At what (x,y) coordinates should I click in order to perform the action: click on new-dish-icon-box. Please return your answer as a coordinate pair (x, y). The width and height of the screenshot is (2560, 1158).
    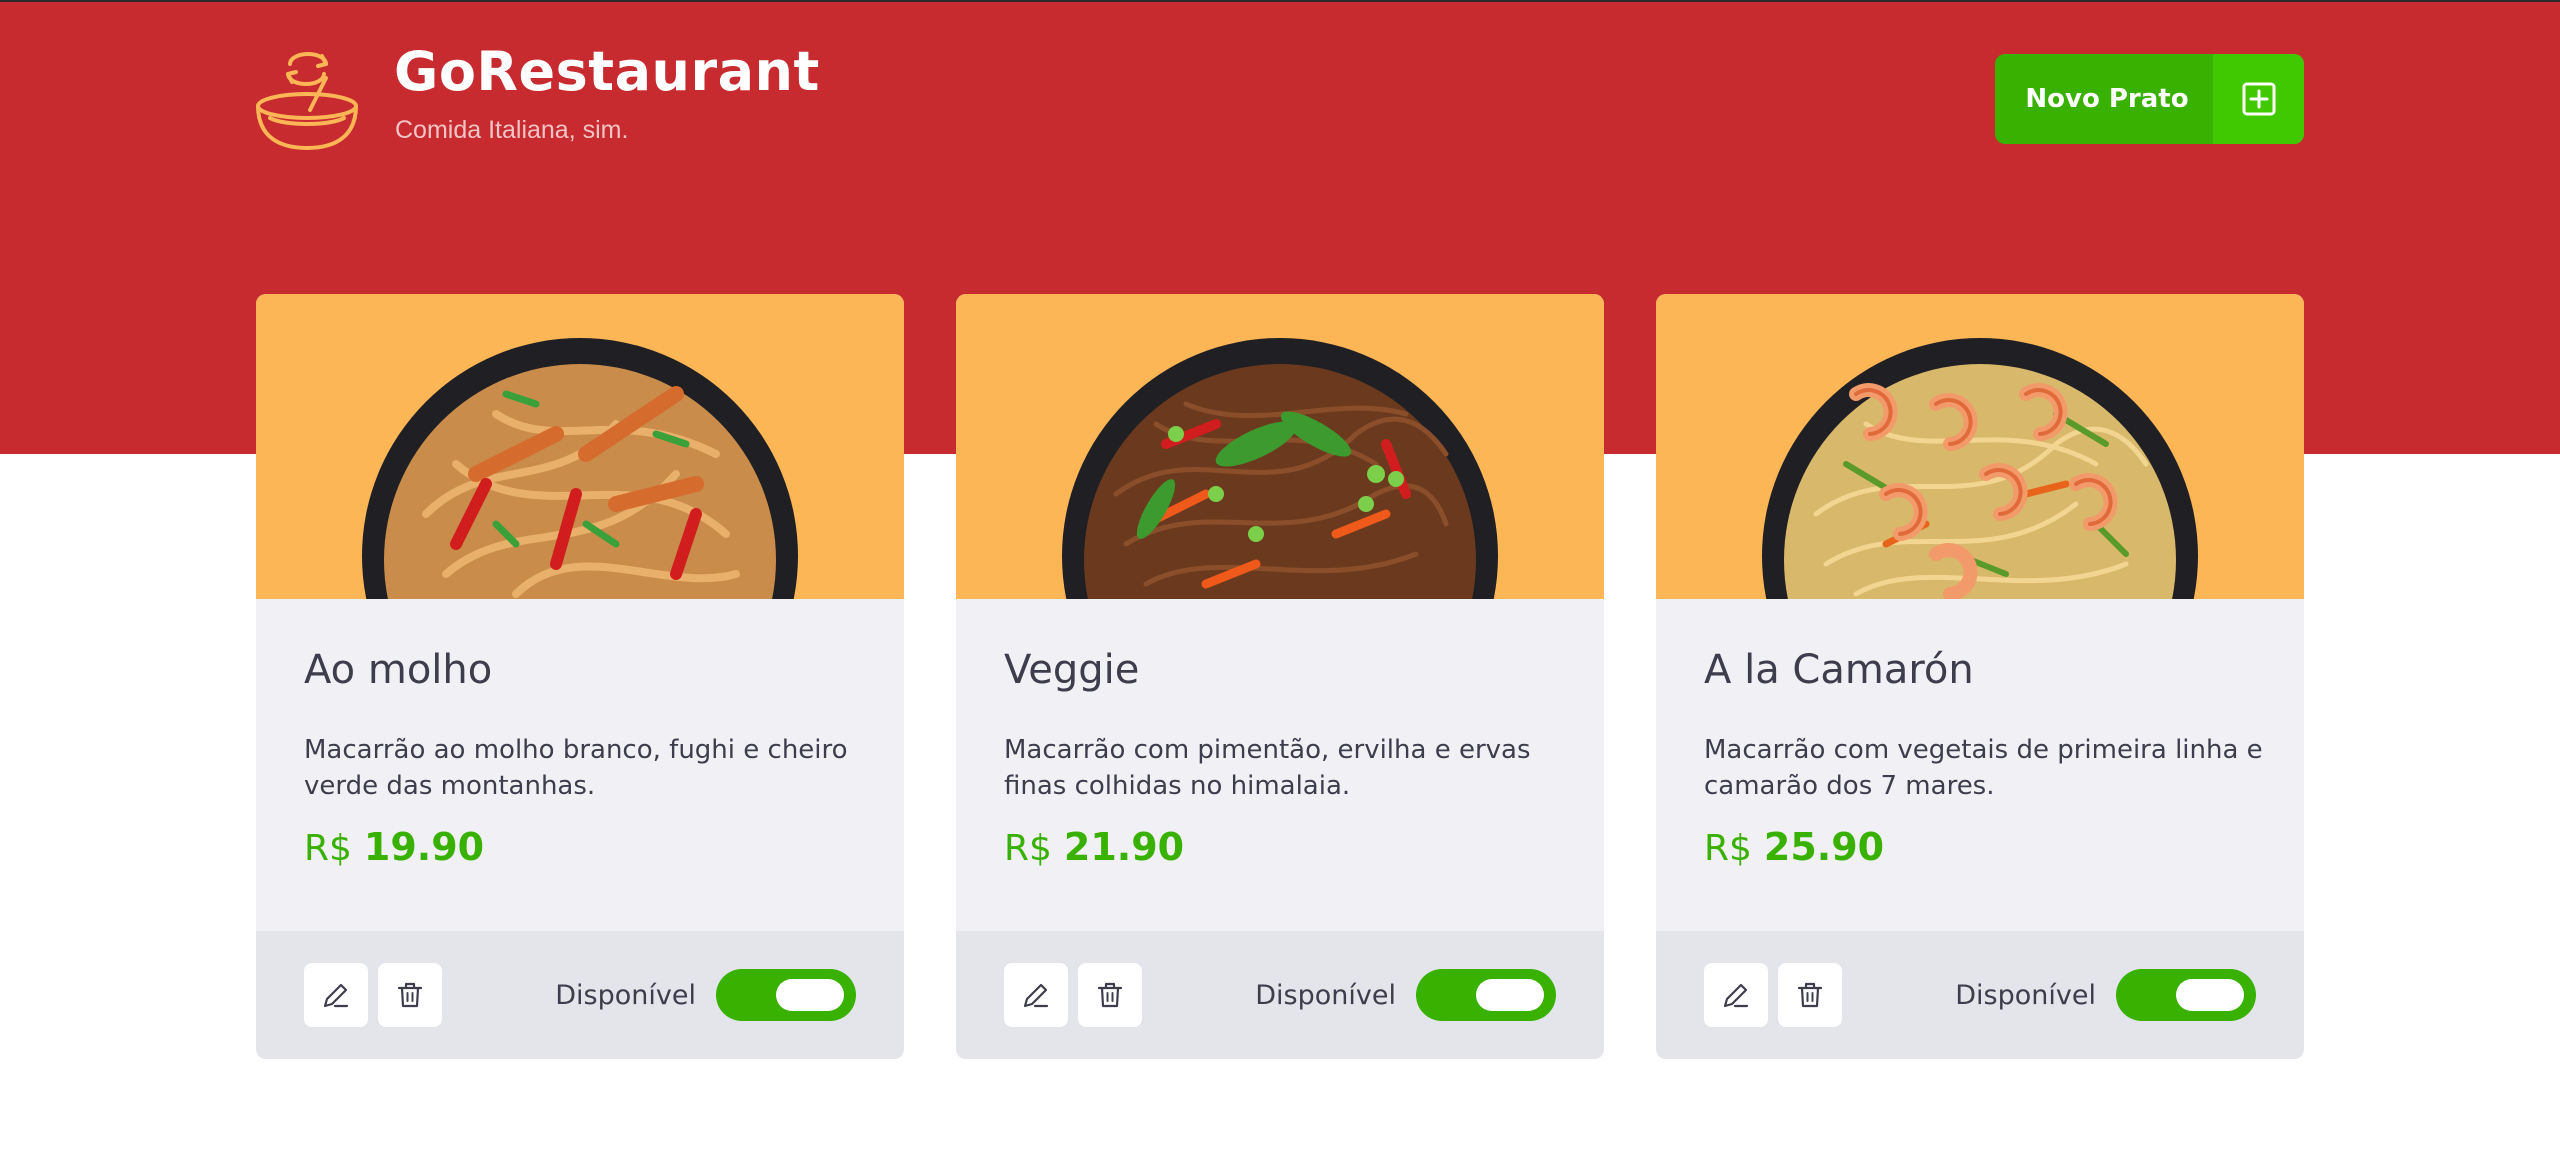
    Looking at the image, I should click on (2258, 99).